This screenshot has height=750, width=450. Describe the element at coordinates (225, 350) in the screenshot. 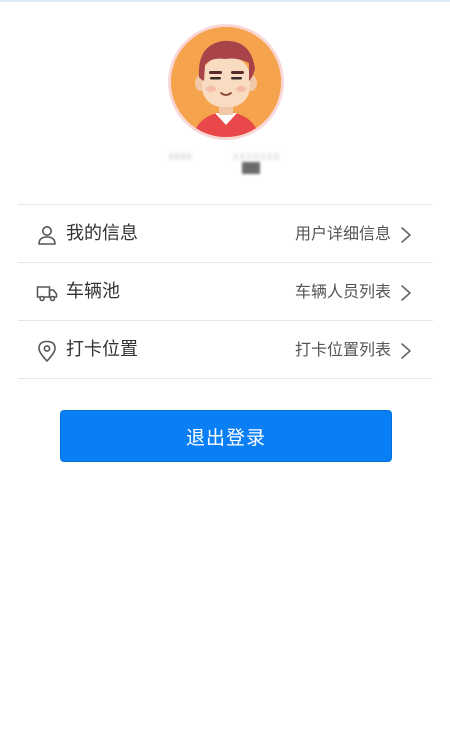

I see `menu-item-checkin-location: 打卡位置 打卡位置列表` at that location.